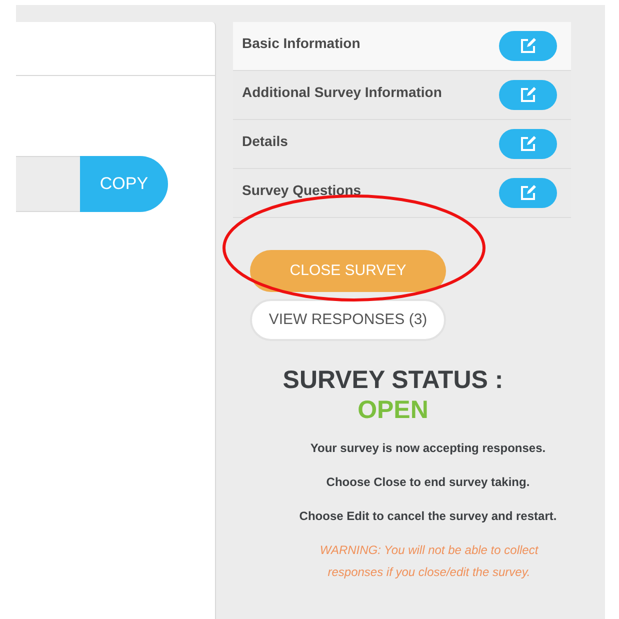 The width and height of the screenshot is (619, 619). What do you see at coordinates (429, 561) in the screenshot?
I see `warning-text: WARNING: You will not be able to collect responses if you close/edit the survey.` at bounding box center [429, 561].